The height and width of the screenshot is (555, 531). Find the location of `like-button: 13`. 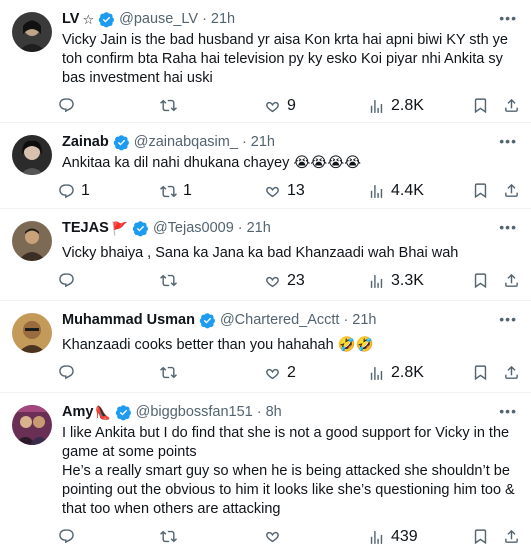

like-button: 13 is located at coordinates (284, 191).